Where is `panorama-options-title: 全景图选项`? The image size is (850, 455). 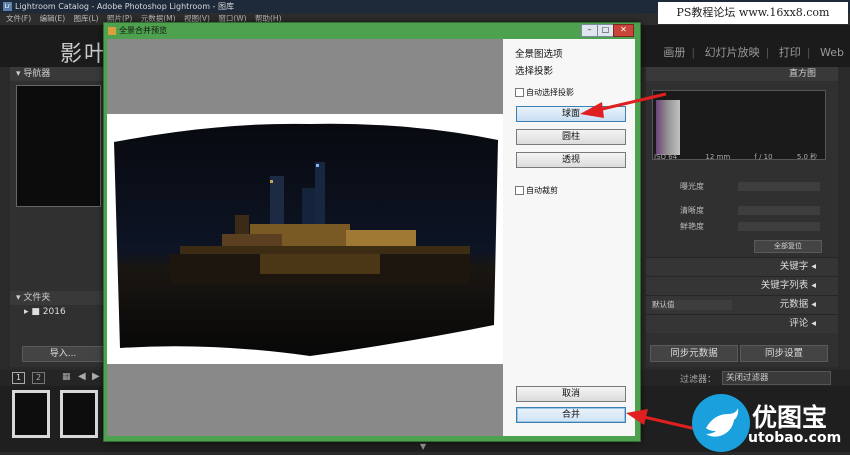 panorama-options-title: 全景图选项 is located at coordinates (539, 54).